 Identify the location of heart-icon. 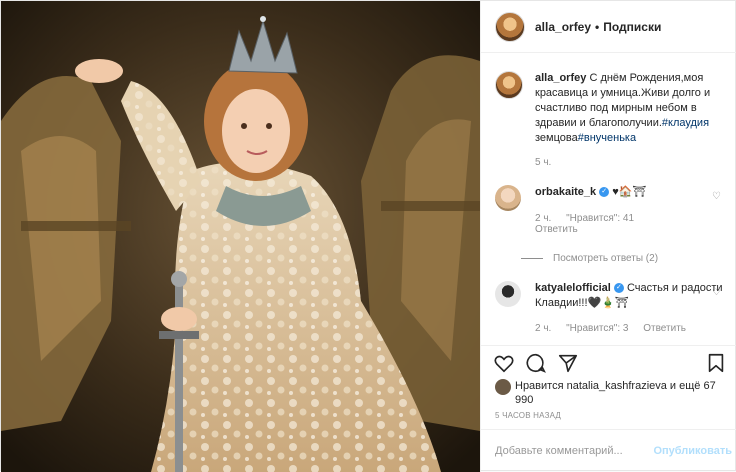
(504, 363).